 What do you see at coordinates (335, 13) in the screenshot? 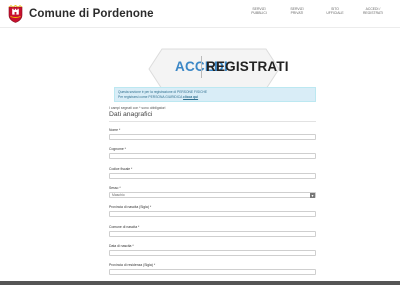
I see `nav-item-label: UFFICIALE` at bounding box center [335, 13].